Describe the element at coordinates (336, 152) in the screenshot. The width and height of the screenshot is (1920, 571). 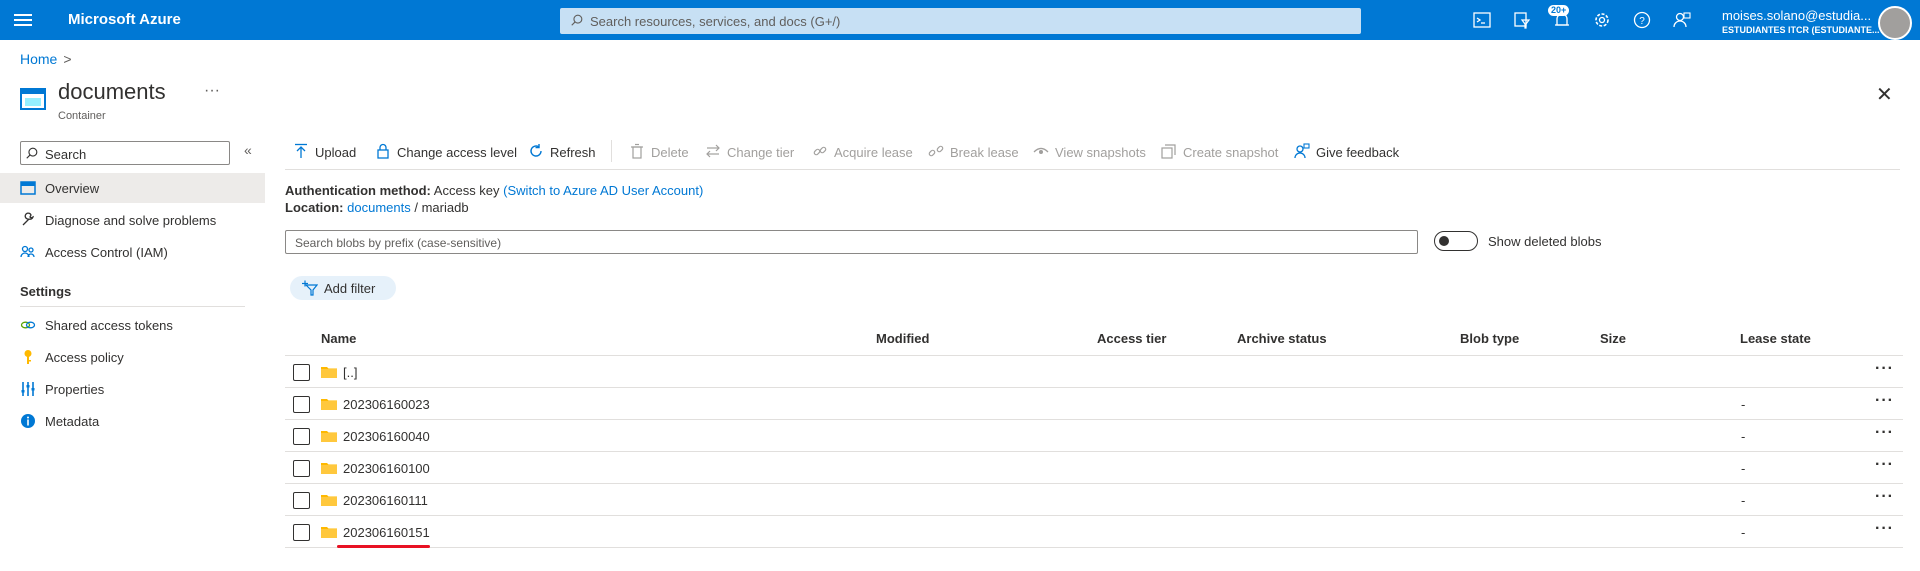
I see `upload-label: Upload` at that location.